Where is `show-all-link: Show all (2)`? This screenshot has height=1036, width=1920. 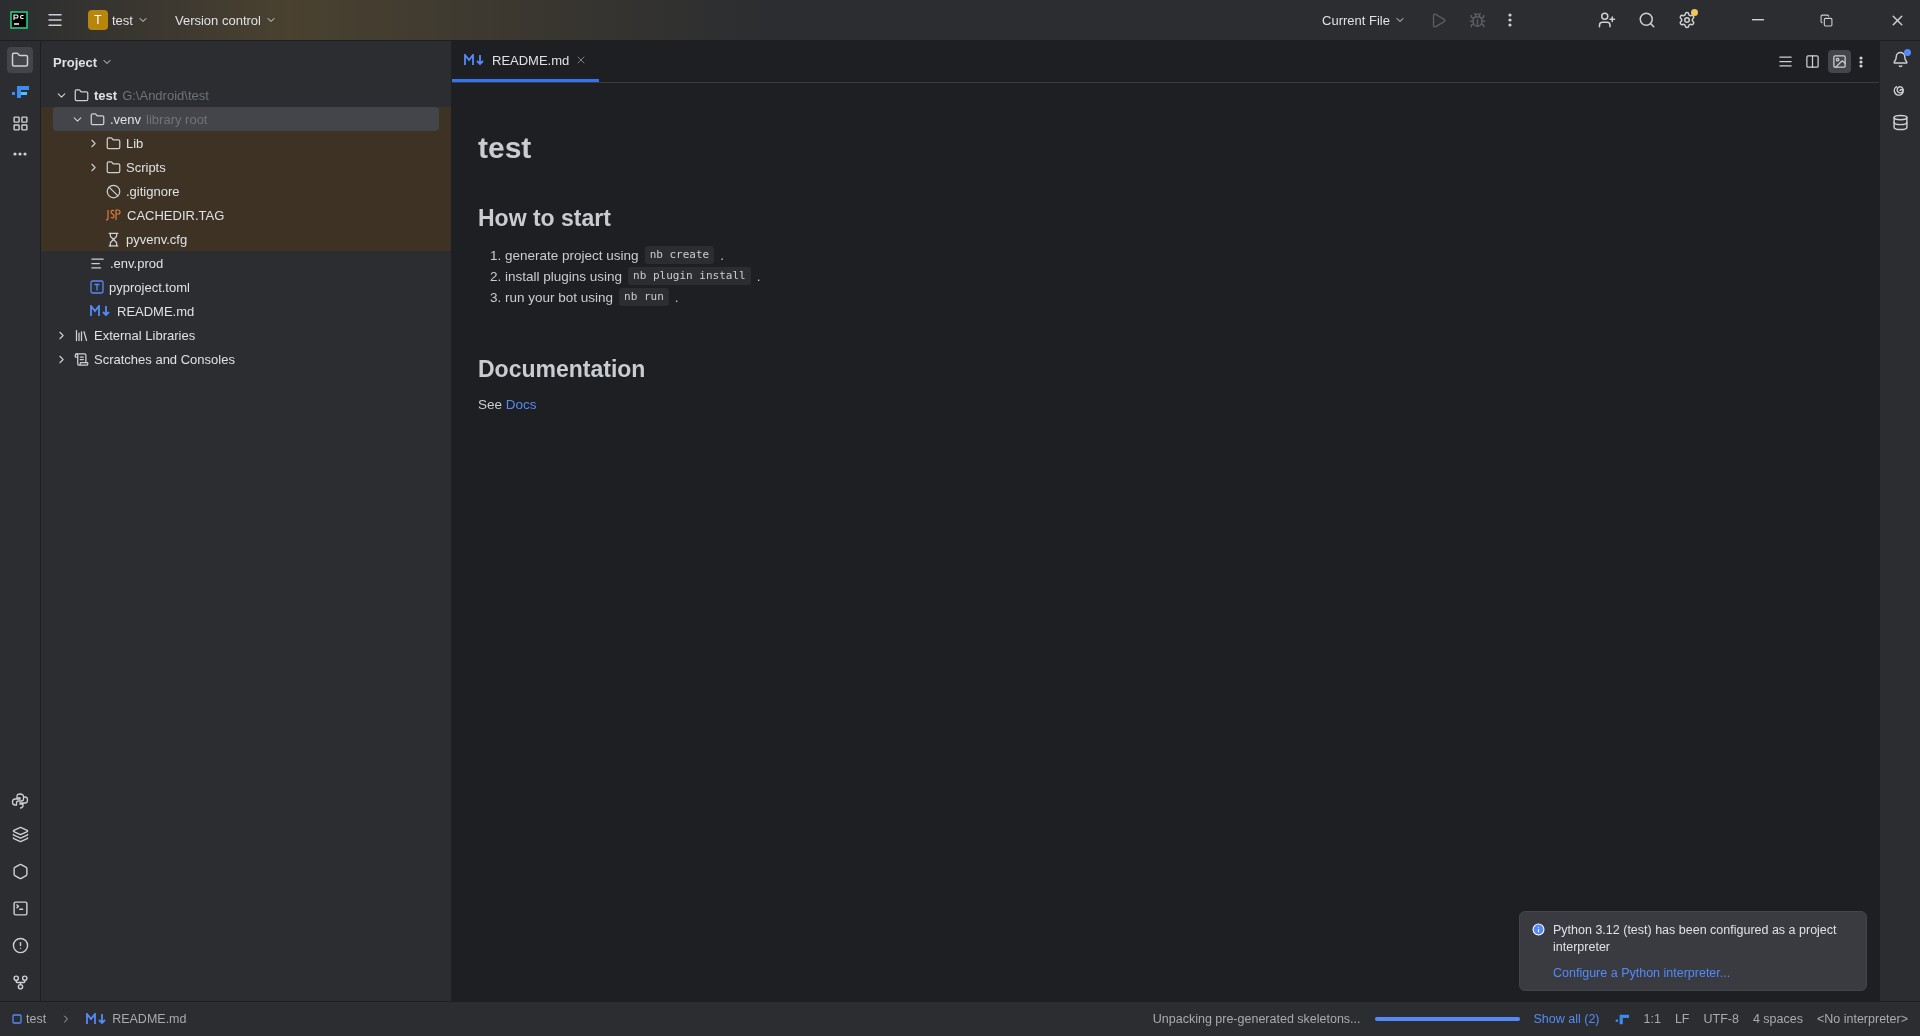 show-all-link: Show all (2) is located at coordinates (1566, 1019).